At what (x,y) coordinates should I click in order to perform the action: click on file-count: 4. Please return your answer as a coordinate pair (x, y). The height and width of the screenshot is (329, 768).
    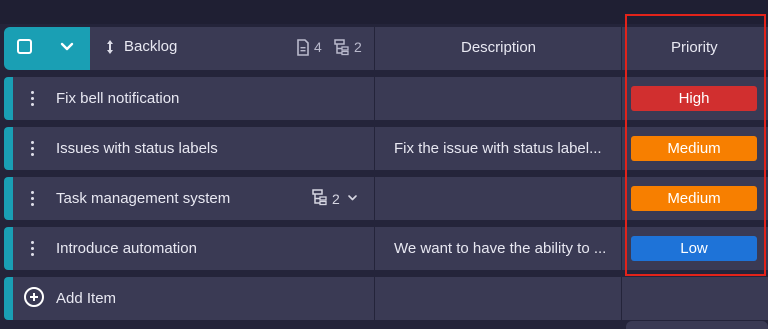
    Looking at the image, I should click on (318, 47).